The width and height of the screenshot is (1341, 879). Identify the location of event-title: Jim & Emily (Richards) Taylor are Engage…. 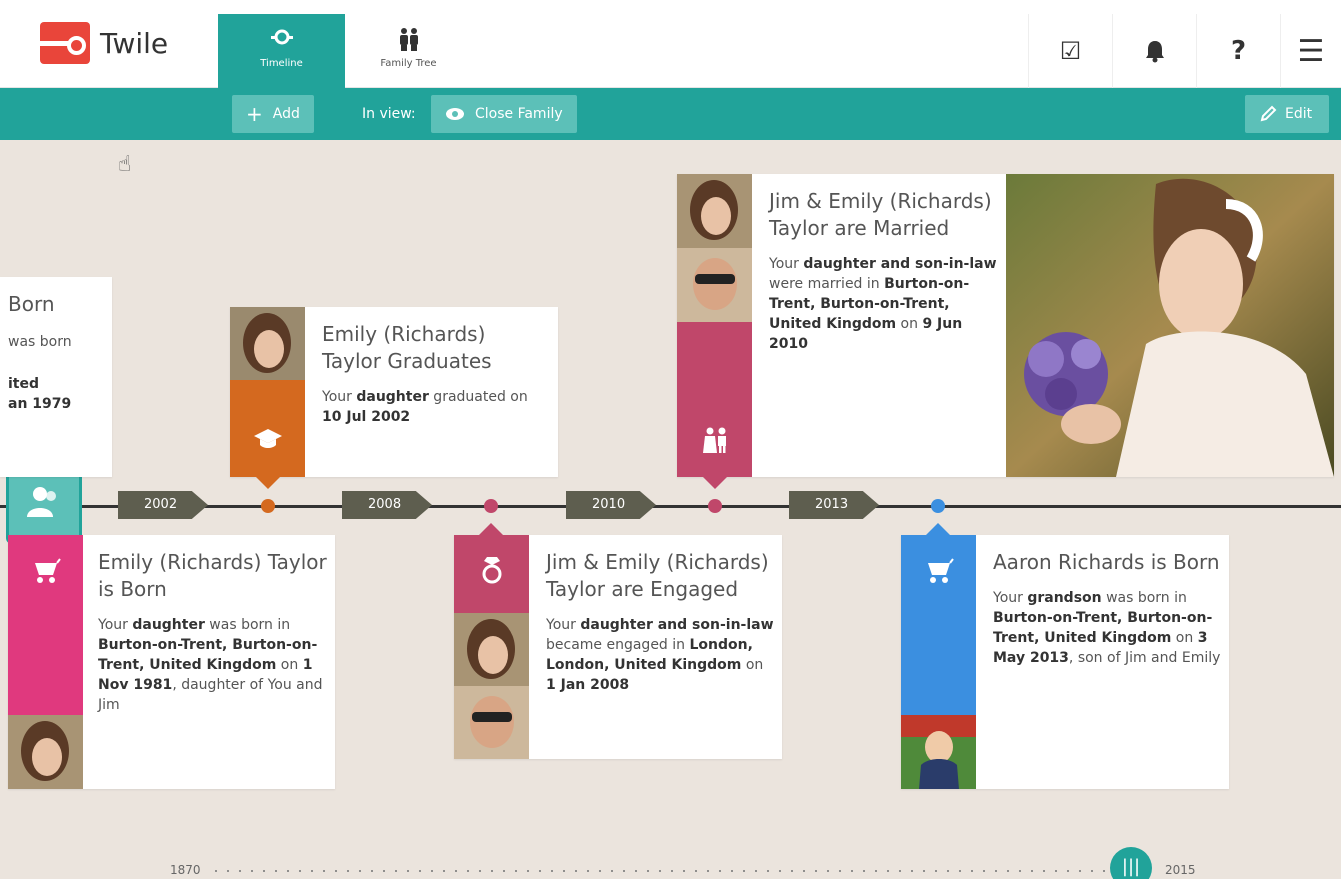
(657, 575).